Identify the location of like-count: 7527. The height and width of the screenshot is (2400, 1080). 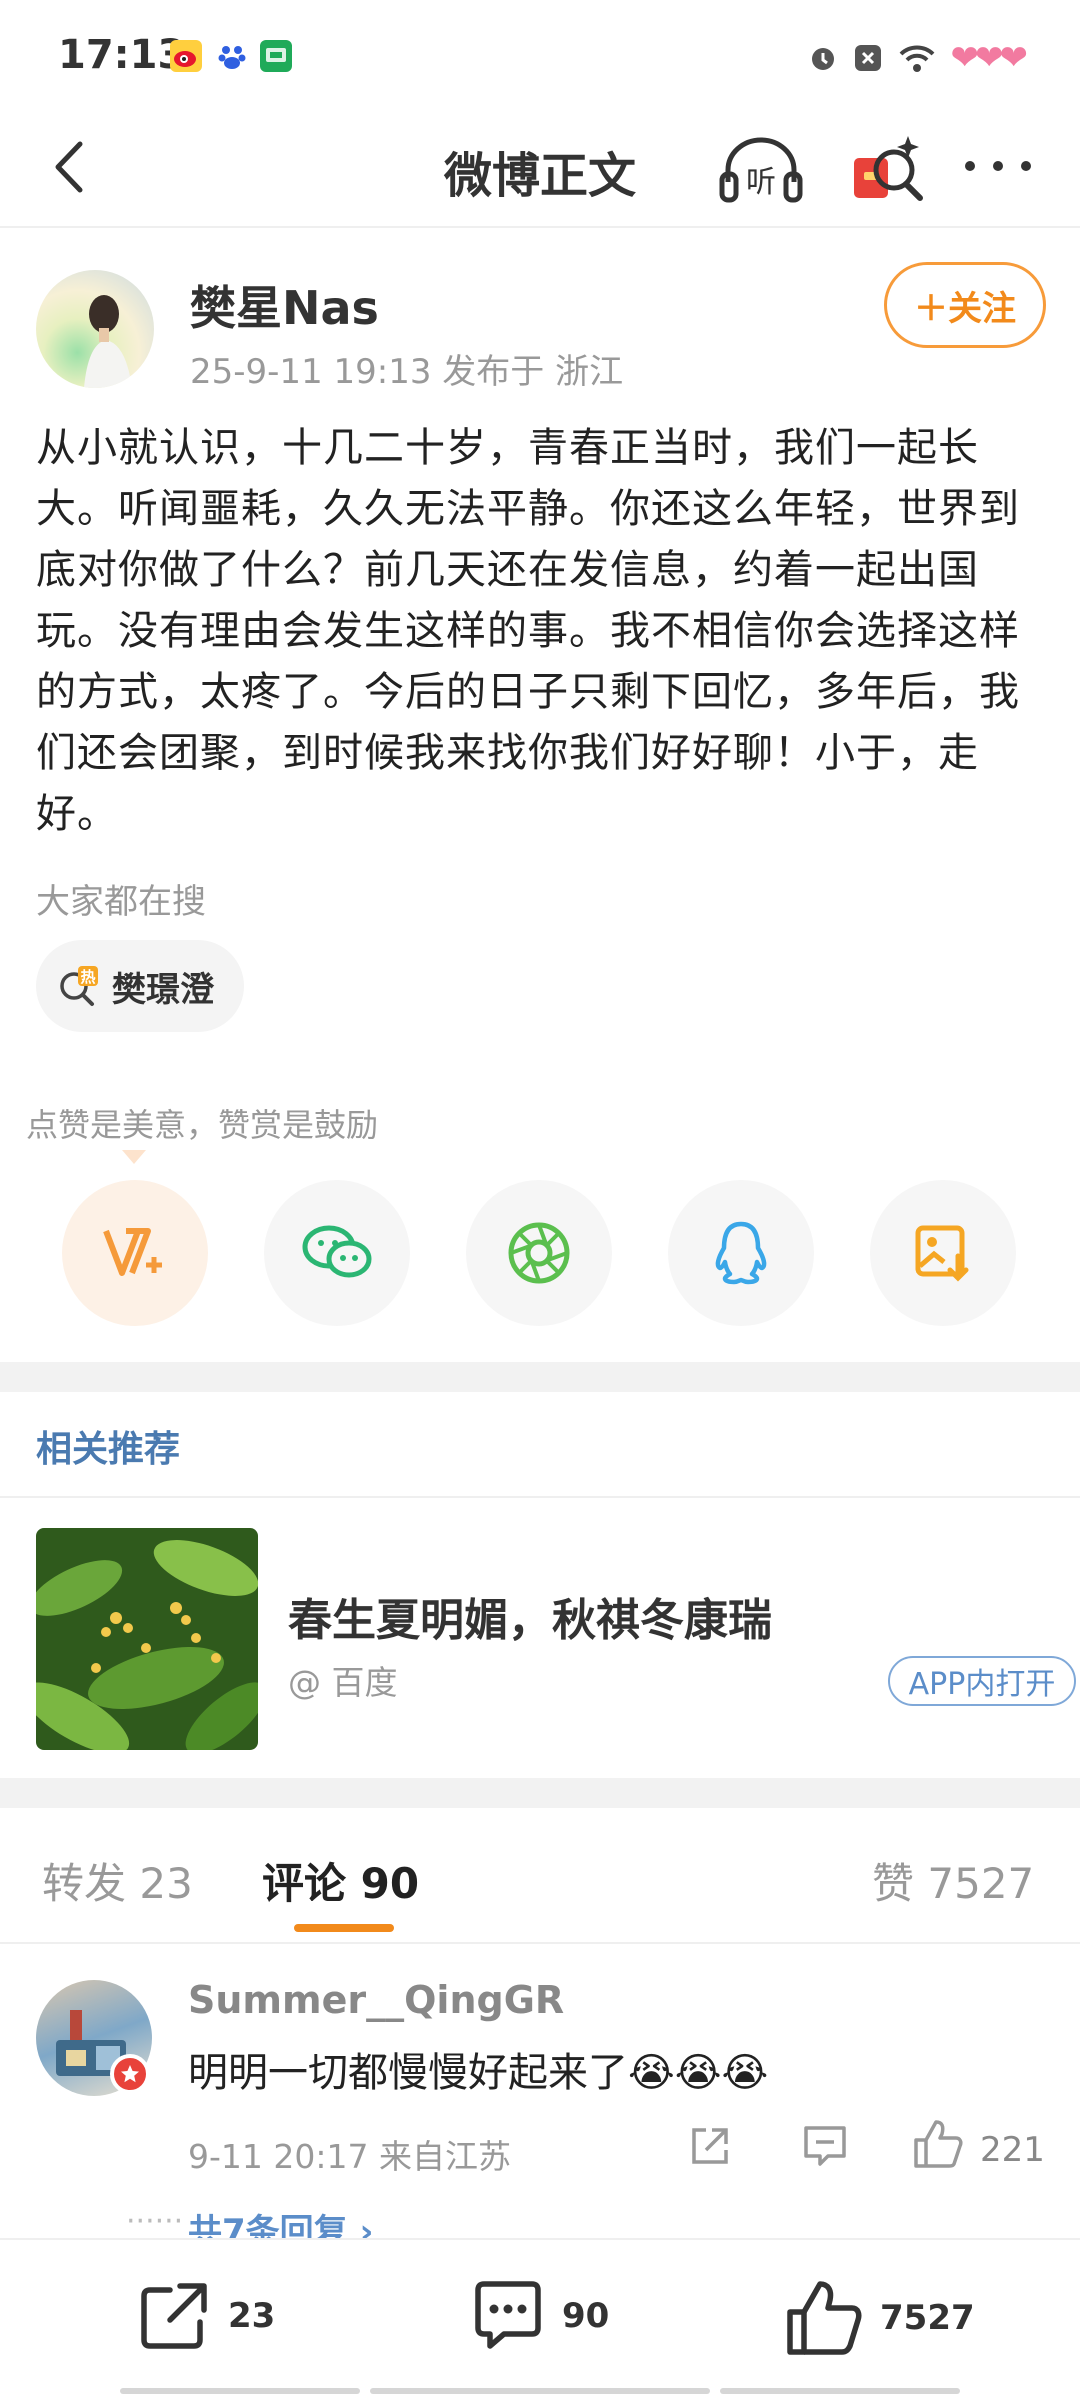
(927, 2318).